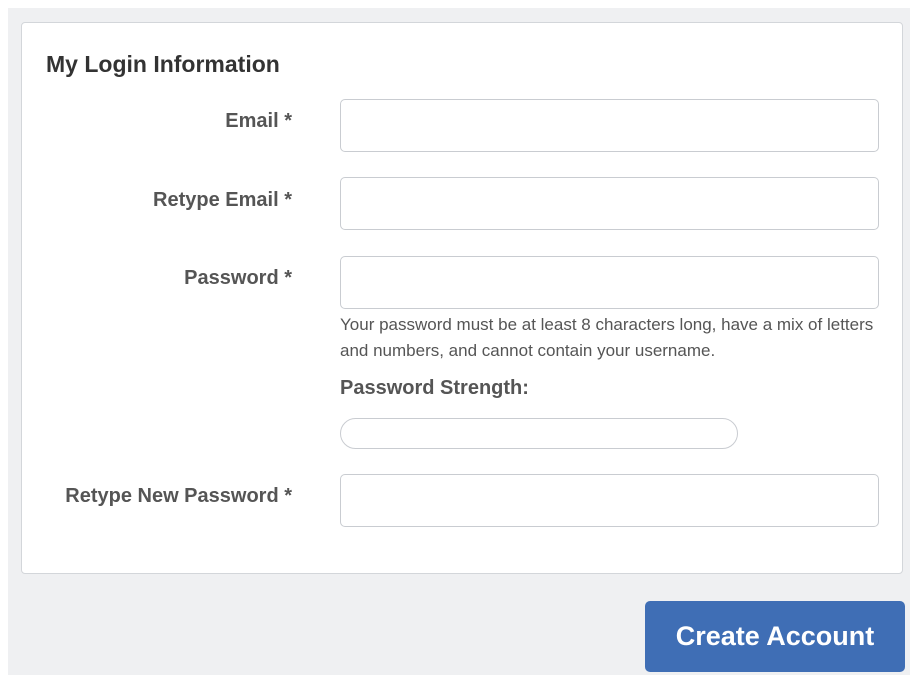 This screenshot has height=675, width=910. What do you see at coordinates (163, 64) in the screenshot?
I see `section-title: My Login Information` at bounding box center [163, 64].